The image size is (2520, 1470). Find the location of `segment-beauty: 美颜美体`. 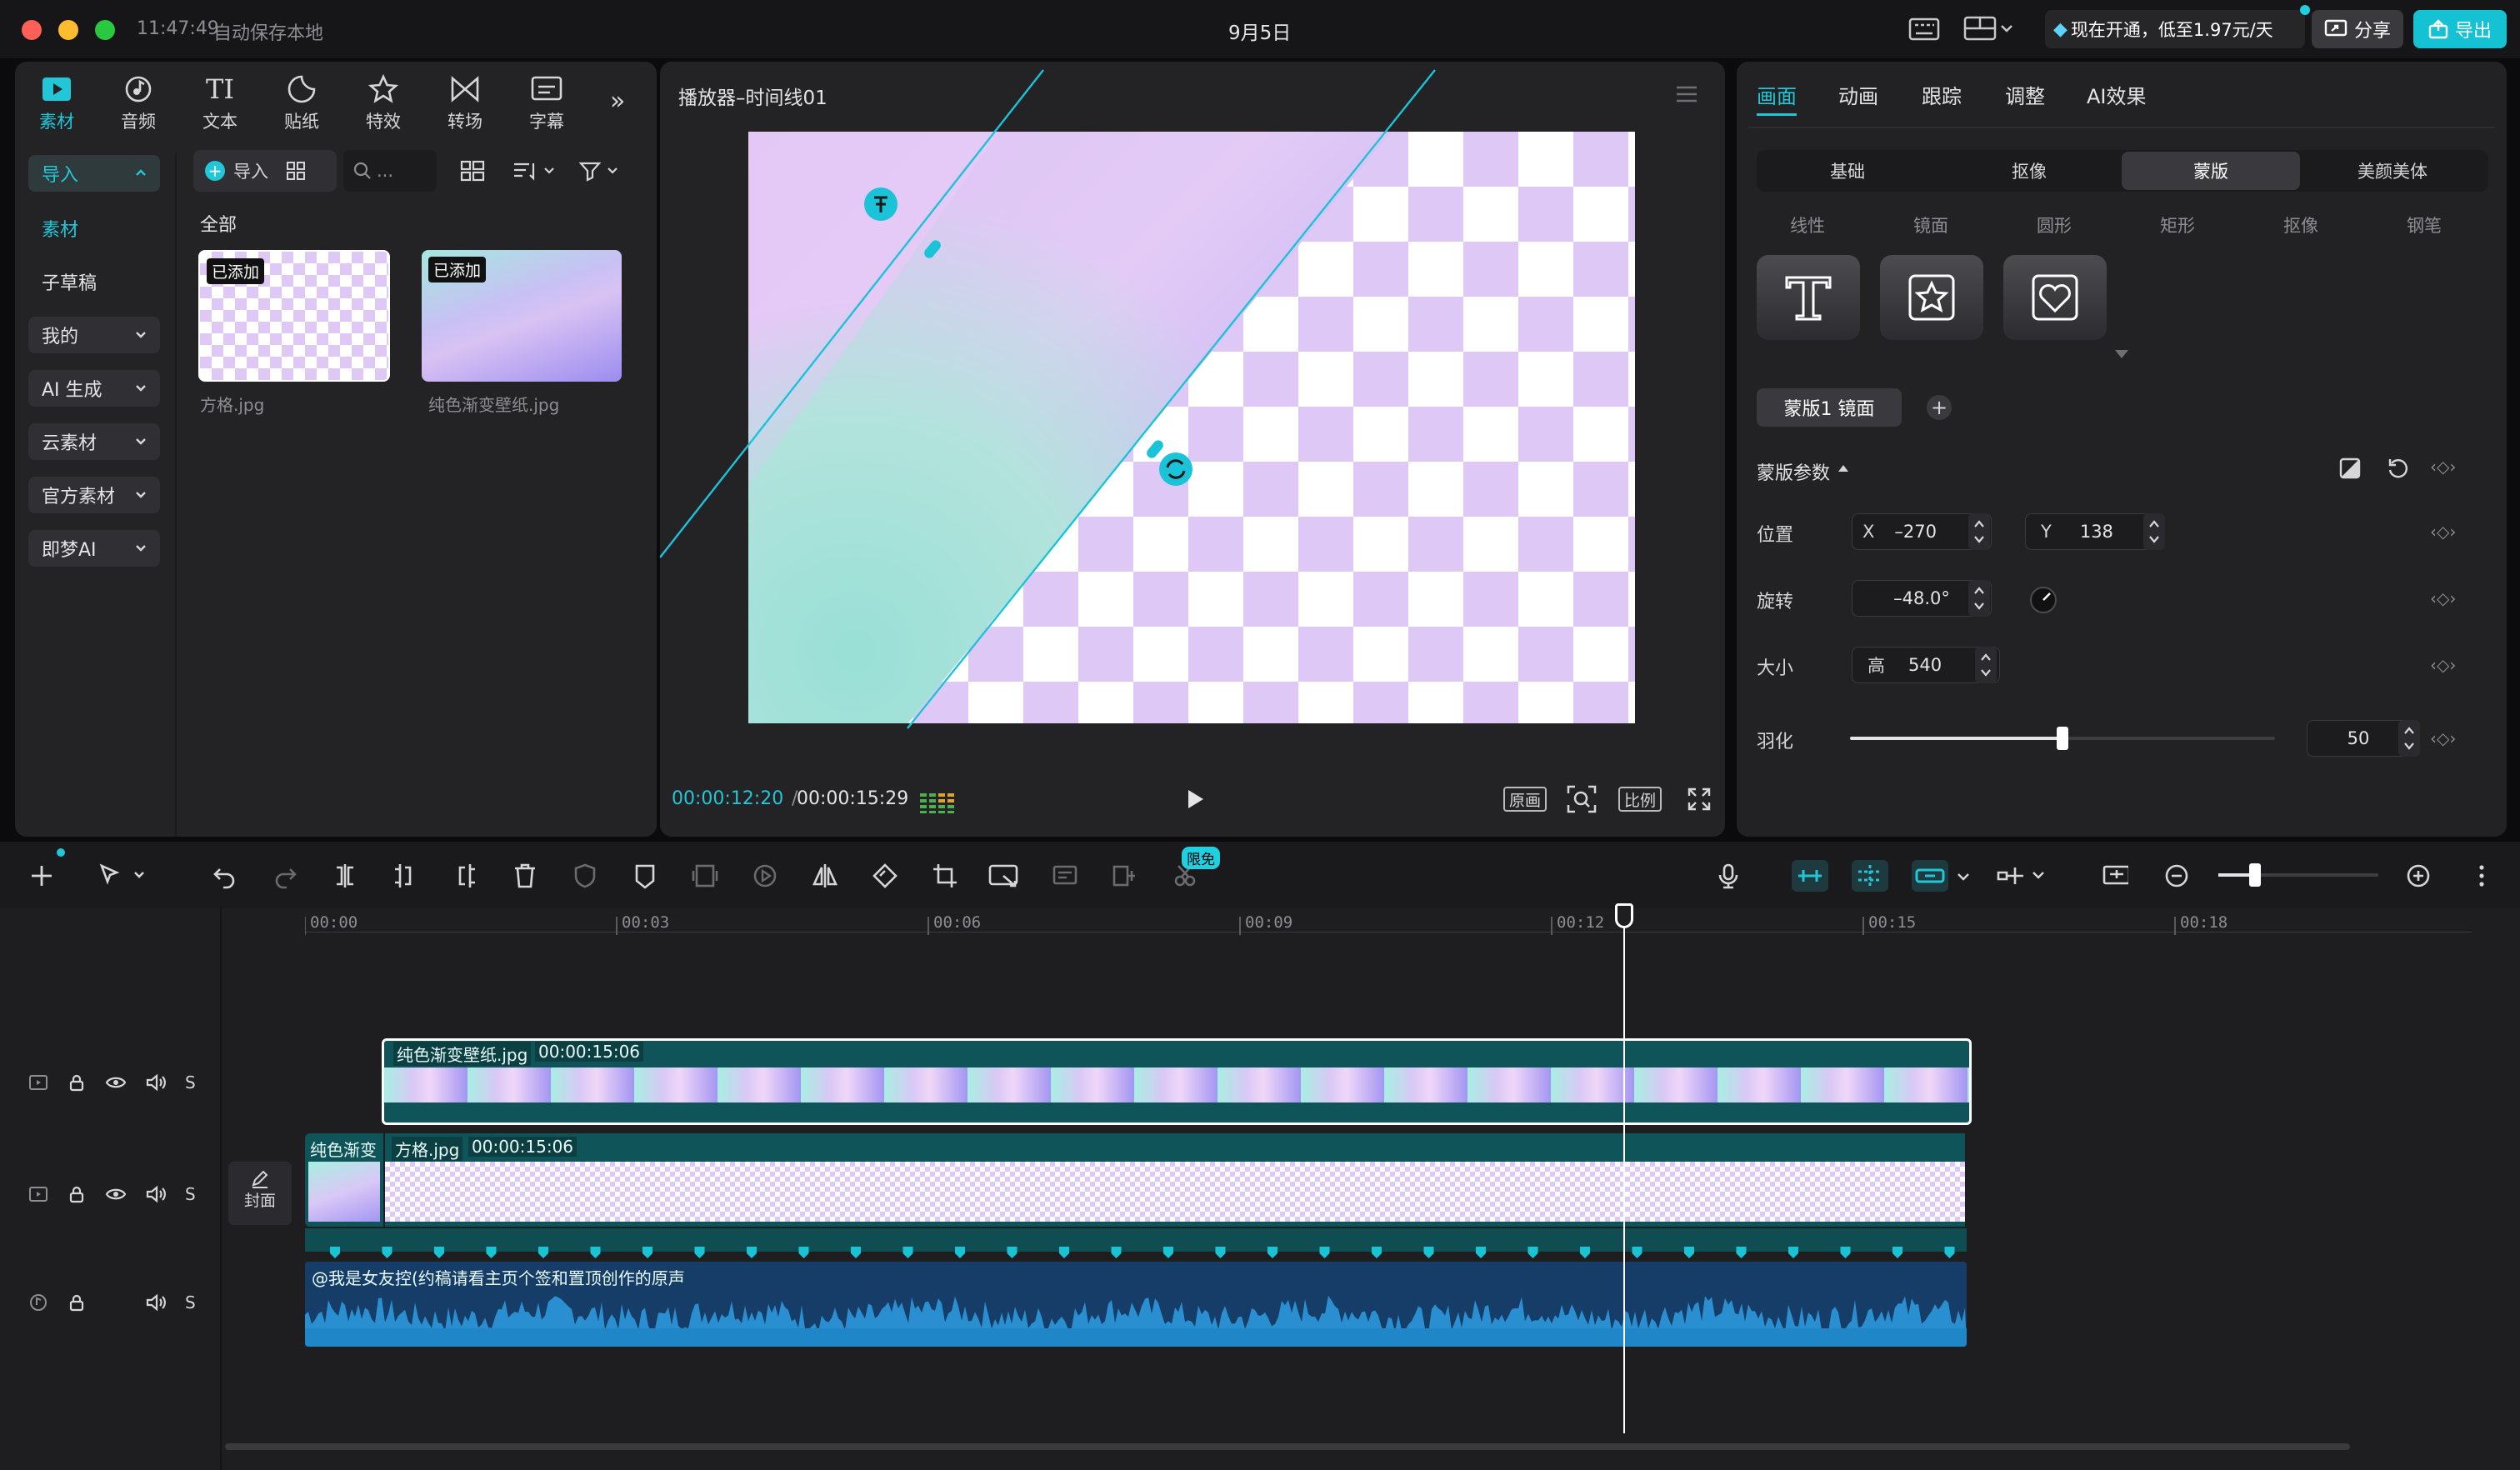

segment-beauty: 美颜美体 is located at coordinates (2392, 171).